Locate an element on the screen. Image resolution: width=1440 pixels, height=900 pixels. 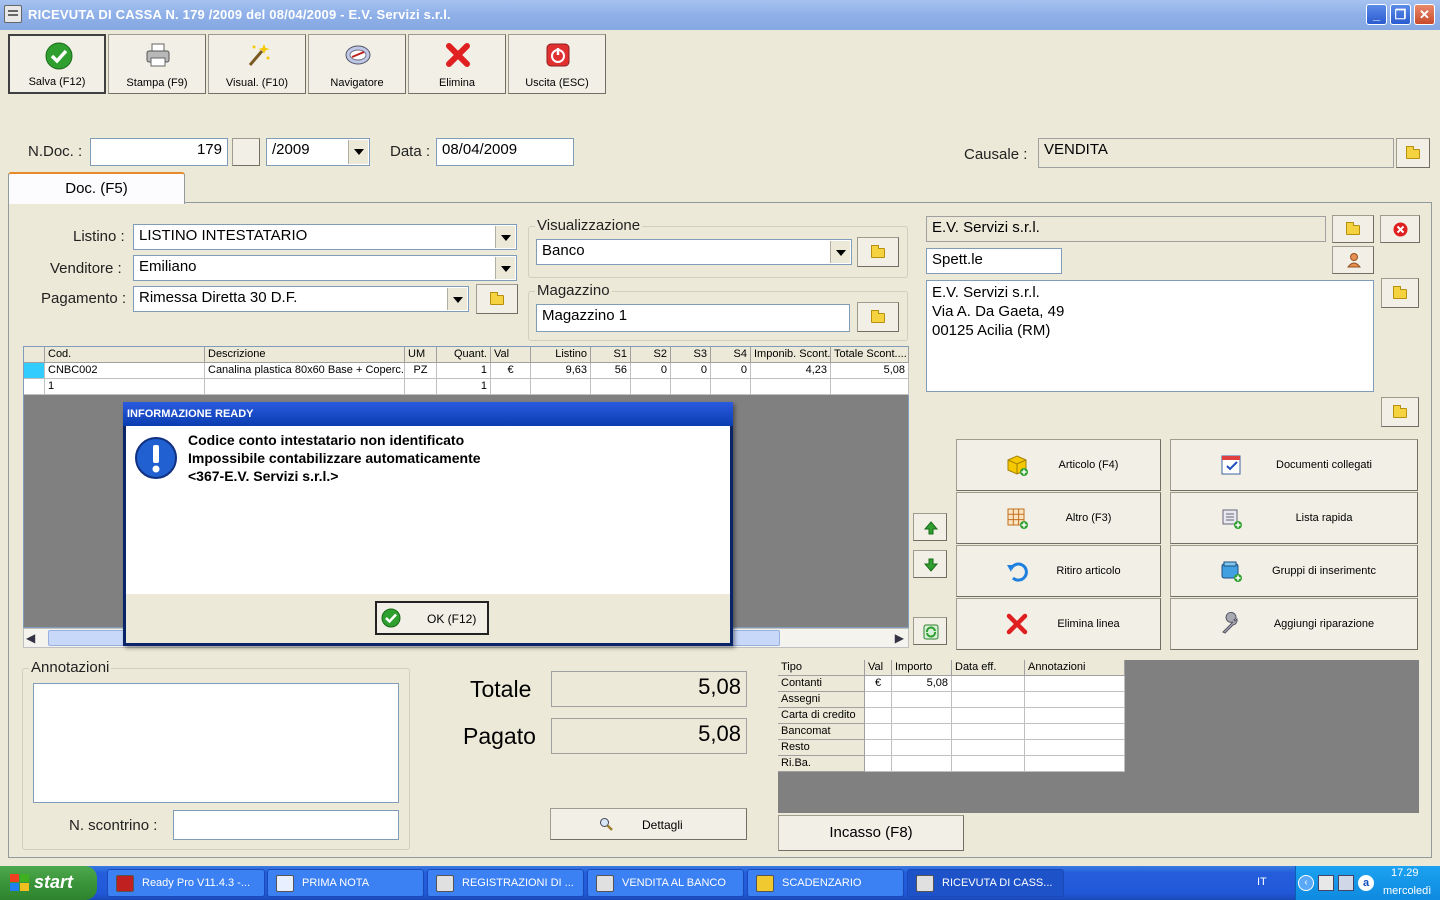
close-button: ✕ is located at coordinates (1424, 14).